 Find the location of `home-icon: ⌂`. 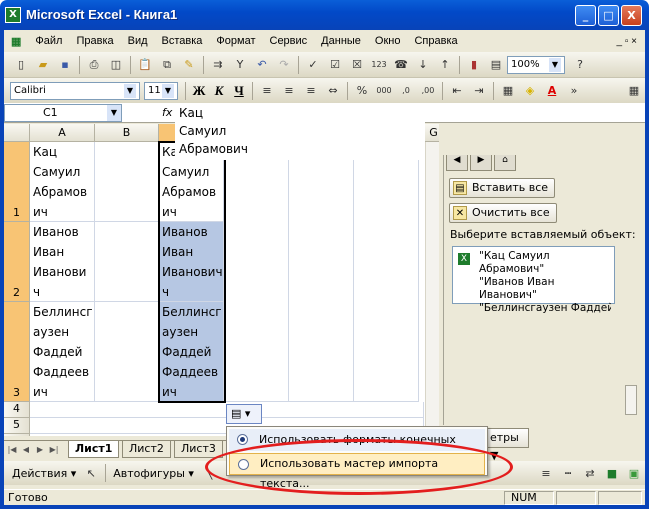

home-icon: ⌂ is located at coordinates (505, 163).